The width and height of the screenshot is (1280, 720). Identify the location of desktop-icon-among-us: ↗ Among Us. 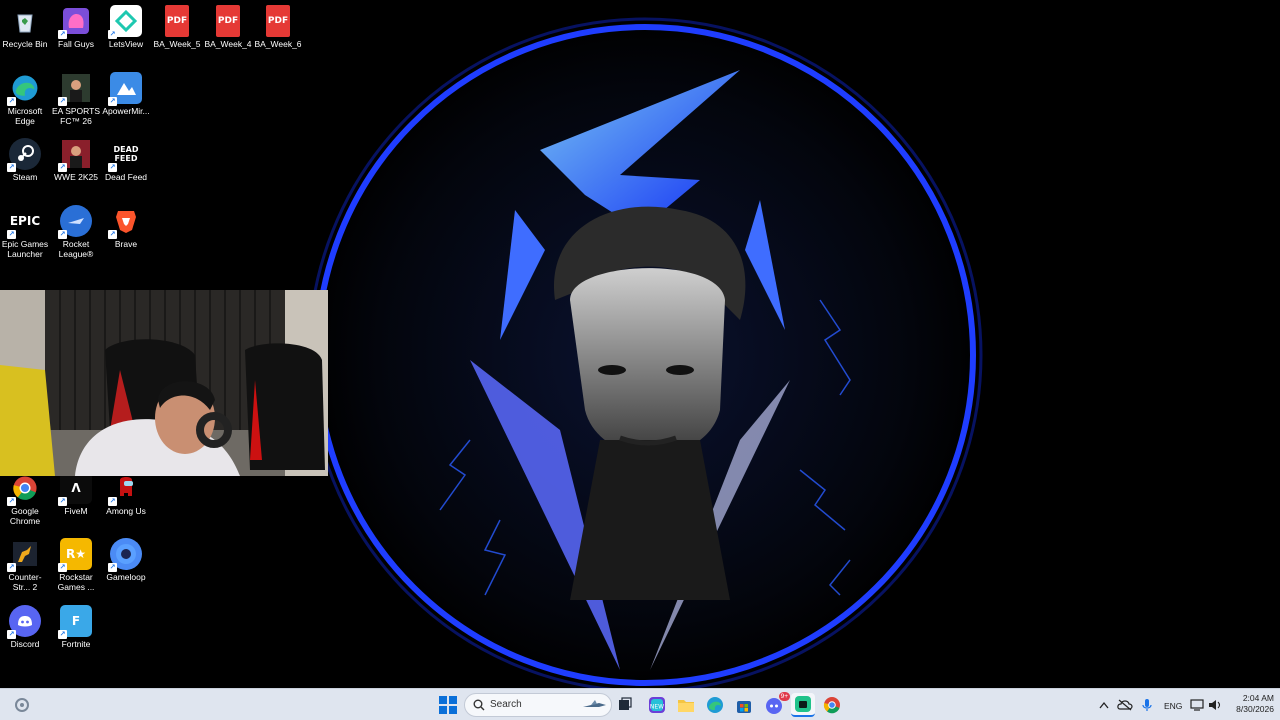
(126, 498).